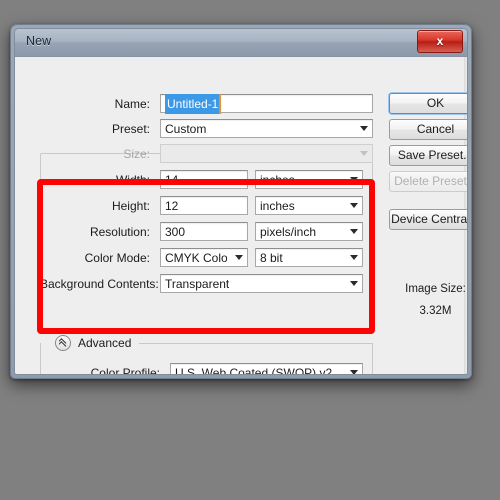 The width and height of the screenshot is (500, 500). I want to click on image-size-label: Image Size:, so click(435, 289).